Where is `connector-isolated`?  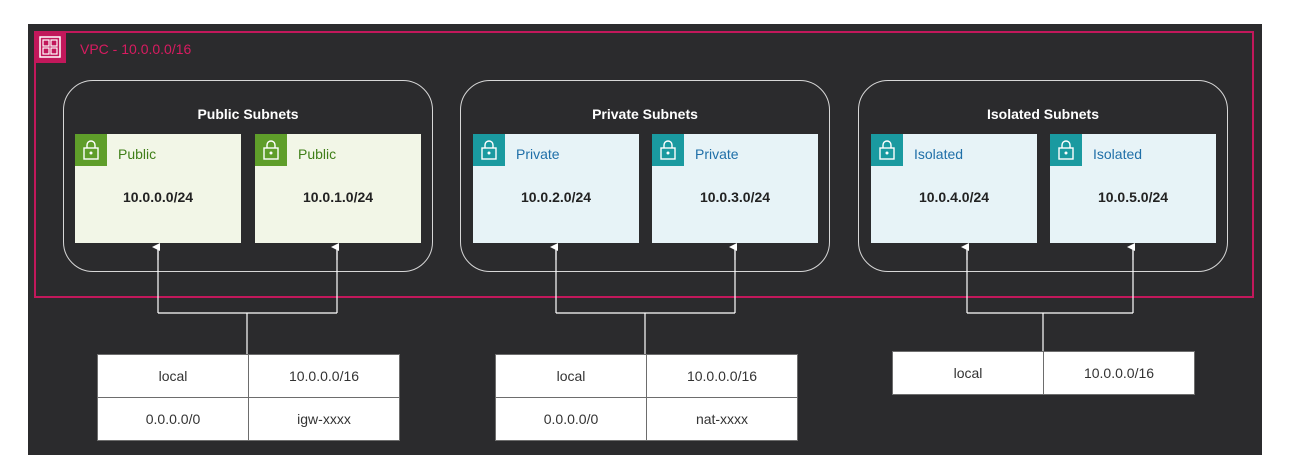 connector-isolated is located at coordinates (1050, 299).